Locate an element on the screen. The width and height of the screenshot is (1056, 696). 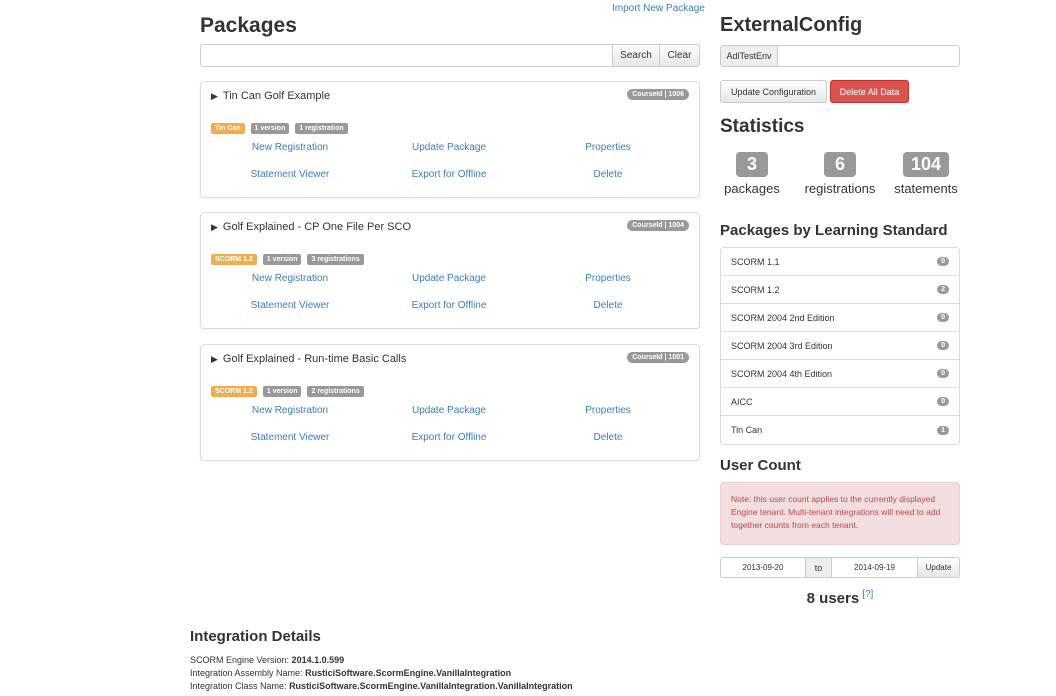
list-item: SCORM 1.2 2 is located at coordinates (840, 290).